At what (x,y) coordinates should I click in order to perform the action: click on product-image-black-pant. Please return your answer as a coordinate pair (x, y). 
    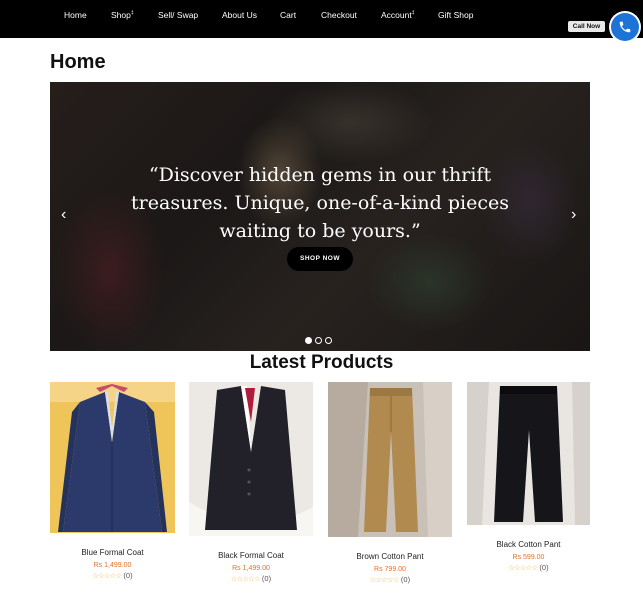
    Looking at the image, I should click on (528, 453).